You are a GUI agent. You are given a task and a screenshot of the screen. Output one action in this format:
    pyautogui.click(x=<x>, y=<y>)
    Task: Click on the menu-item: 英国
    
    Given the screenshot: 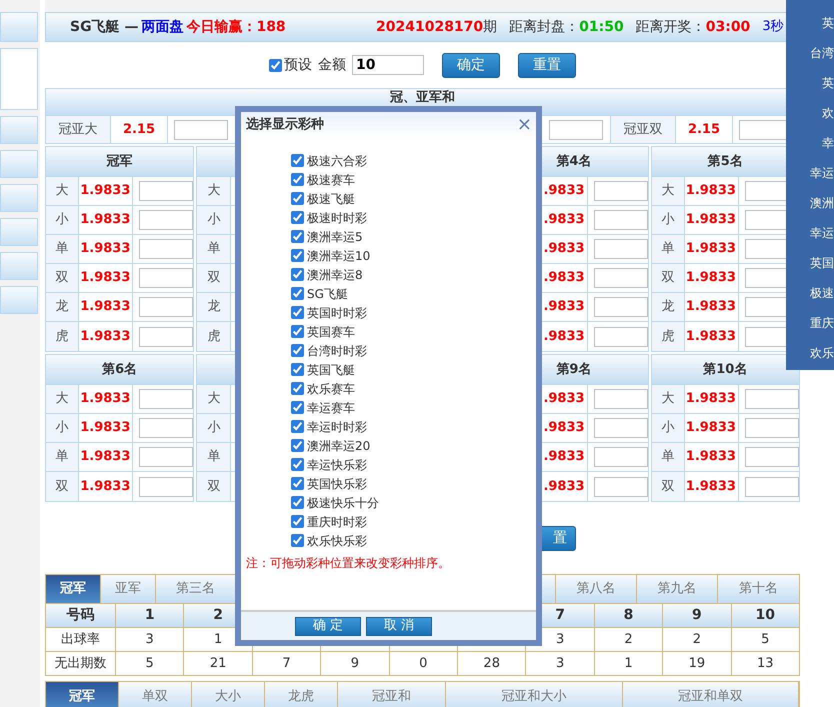 What is the action you would take?
    pyautogui.click(x=822, y=263)
    